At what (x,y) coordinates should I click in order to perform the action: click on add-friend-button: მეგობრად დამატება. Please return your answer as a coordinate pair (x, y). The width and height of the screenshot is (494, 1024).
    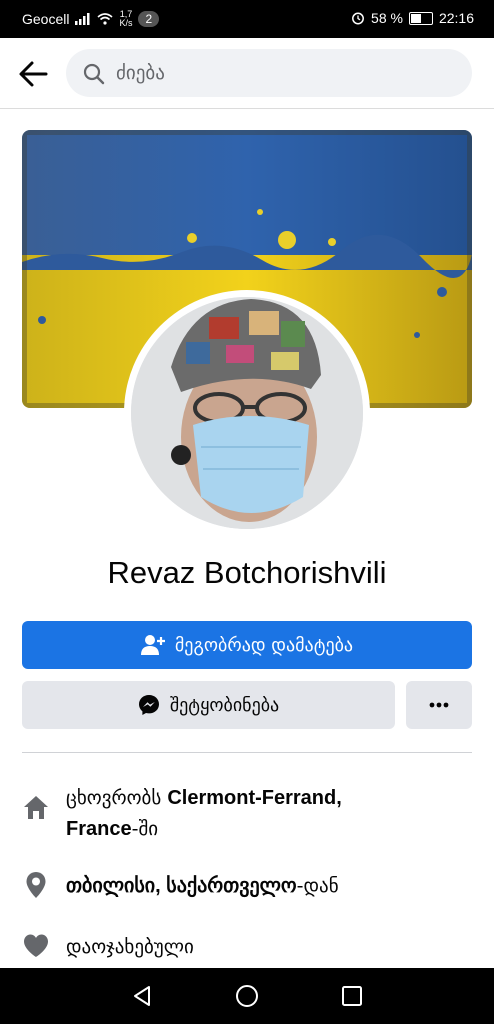
    Looking at the image, I should click on (247, 645).